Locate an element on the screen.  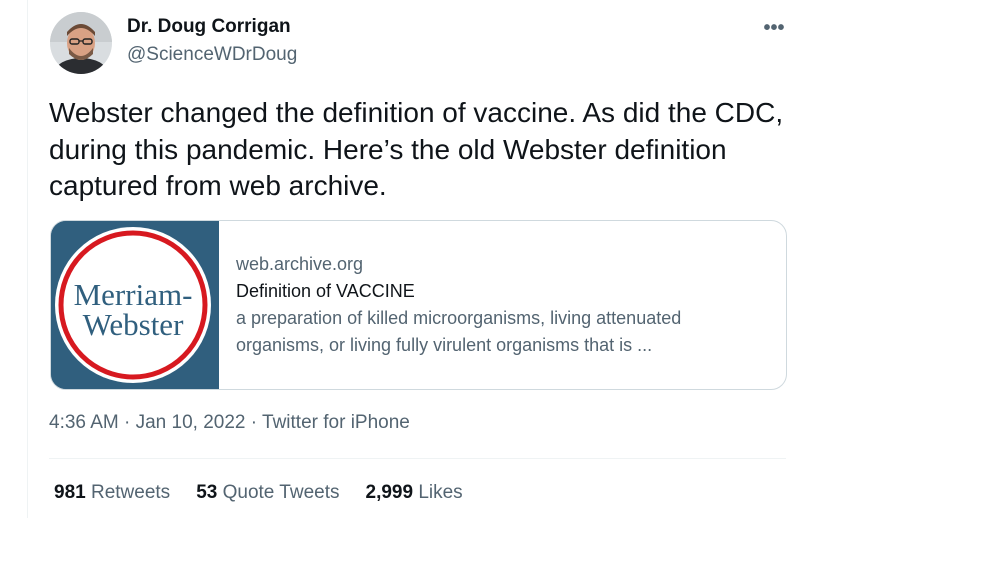
link-card-title: Definition of VACCINE is located at coordinates (325, 291).